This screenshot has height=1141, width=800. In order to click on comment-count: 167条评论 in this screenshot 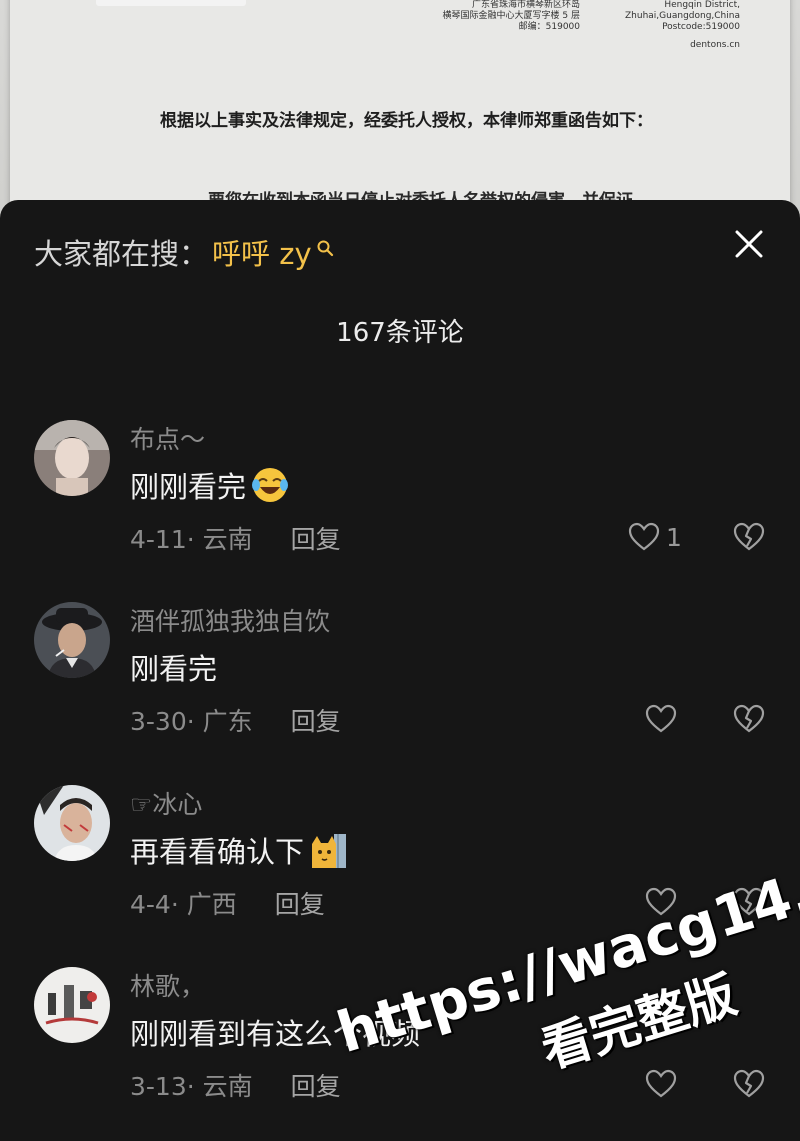, I will do `click(400, 333)`.